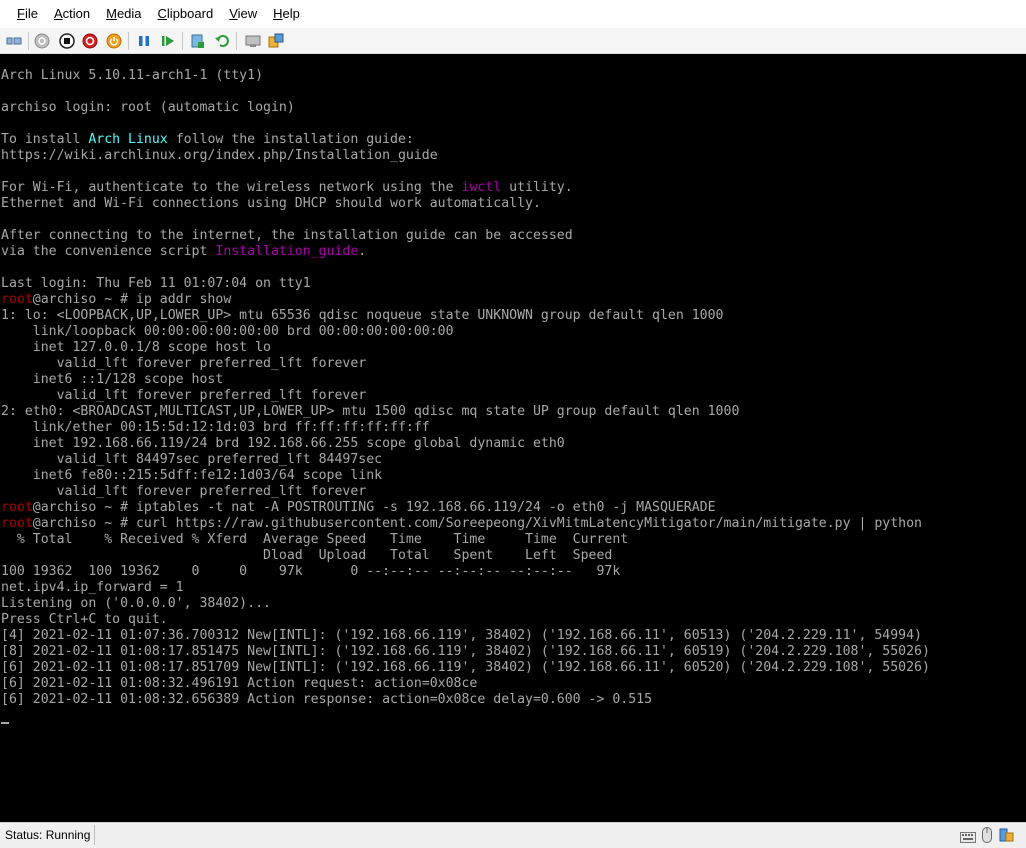 This screenshot has width=1026, height=848. I want to click on turn-off-icon, so click(67, 41).